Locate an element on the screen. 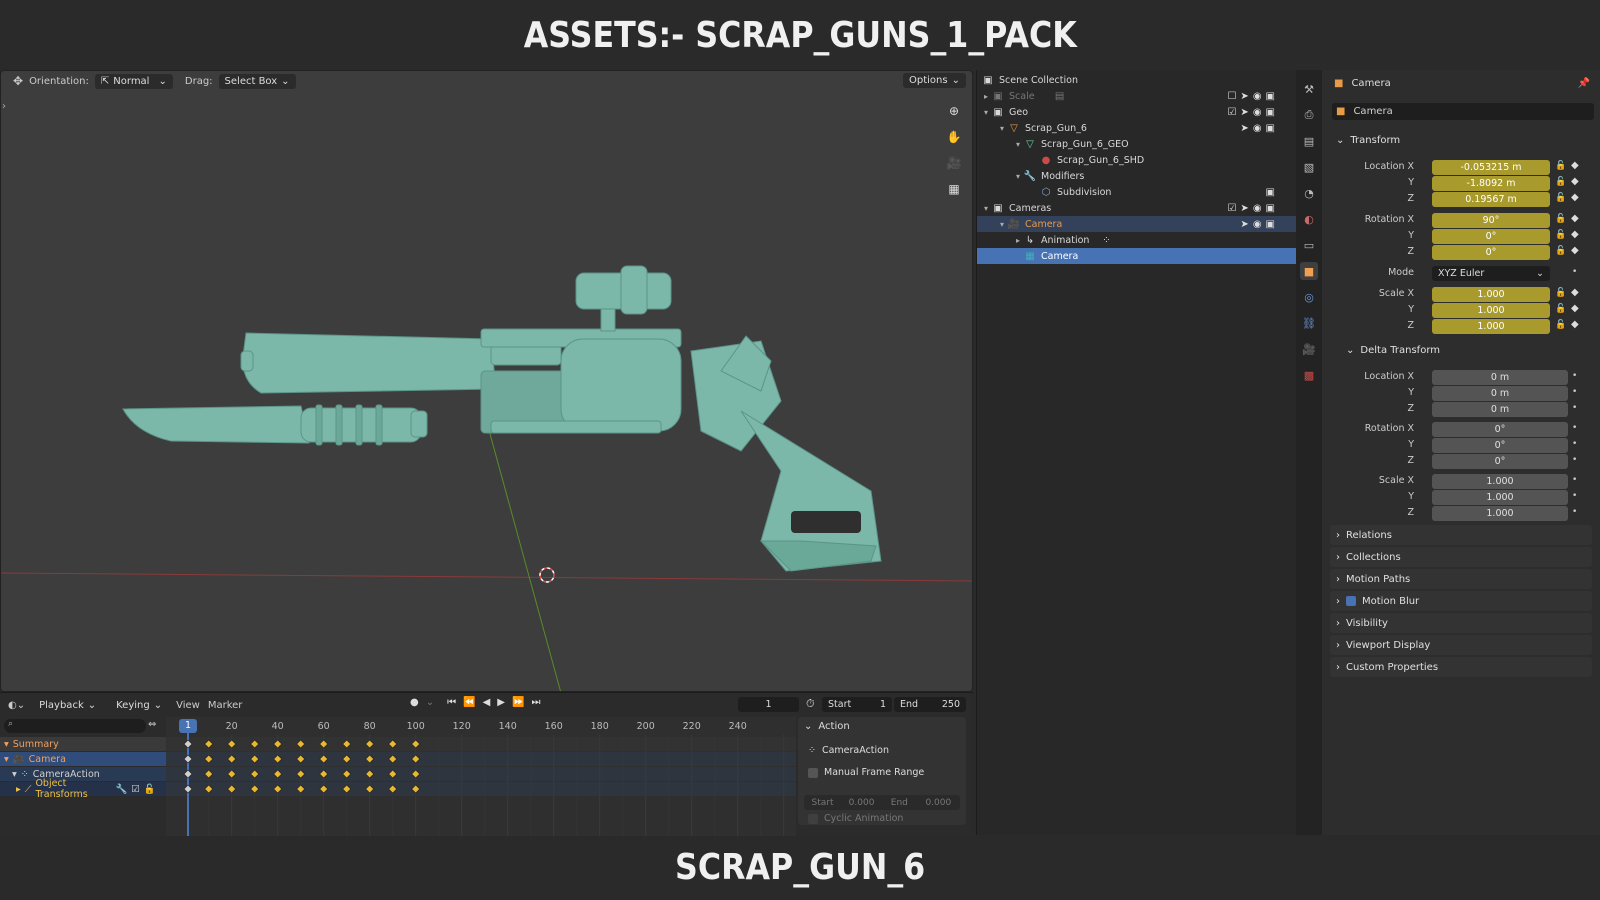 The width and height of the screenshot is (1600, 900). current-frame-field: 1 is located at coordinates (768, 704).